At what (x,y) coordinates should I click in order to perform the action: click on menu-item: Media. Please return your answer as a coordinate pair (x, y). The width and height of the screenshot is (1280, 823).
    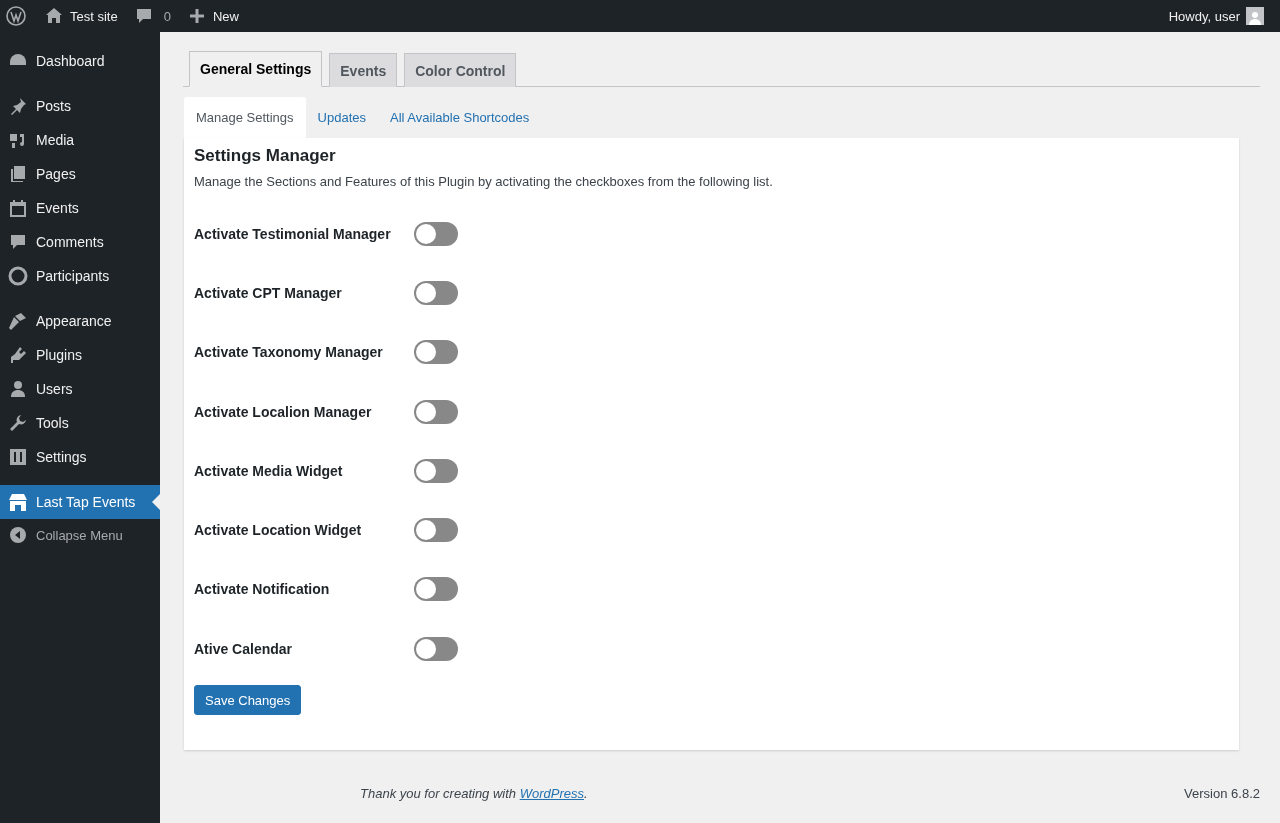
    Looking at the image, I should click on (80, 140).